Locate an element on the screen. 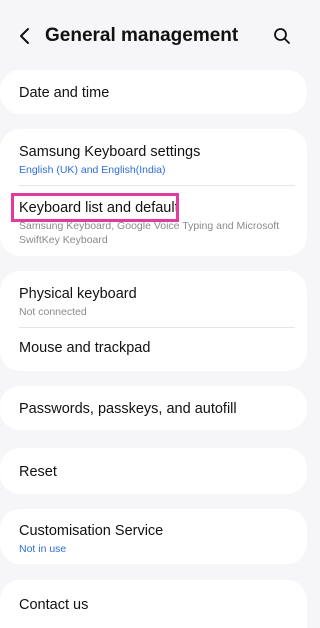  search-icon is located at coordinates (282, 36).